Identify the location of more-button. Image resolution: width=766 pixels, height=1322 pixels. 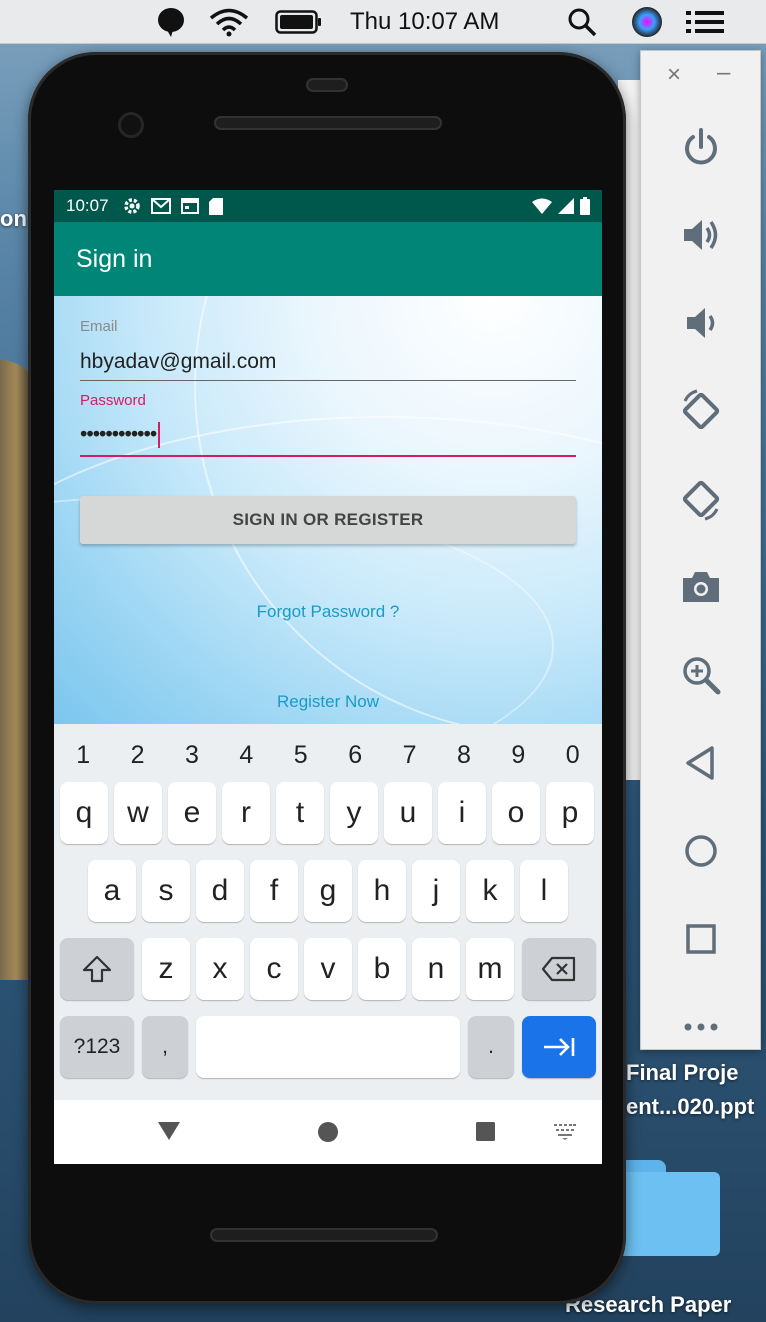
(701, 1027).